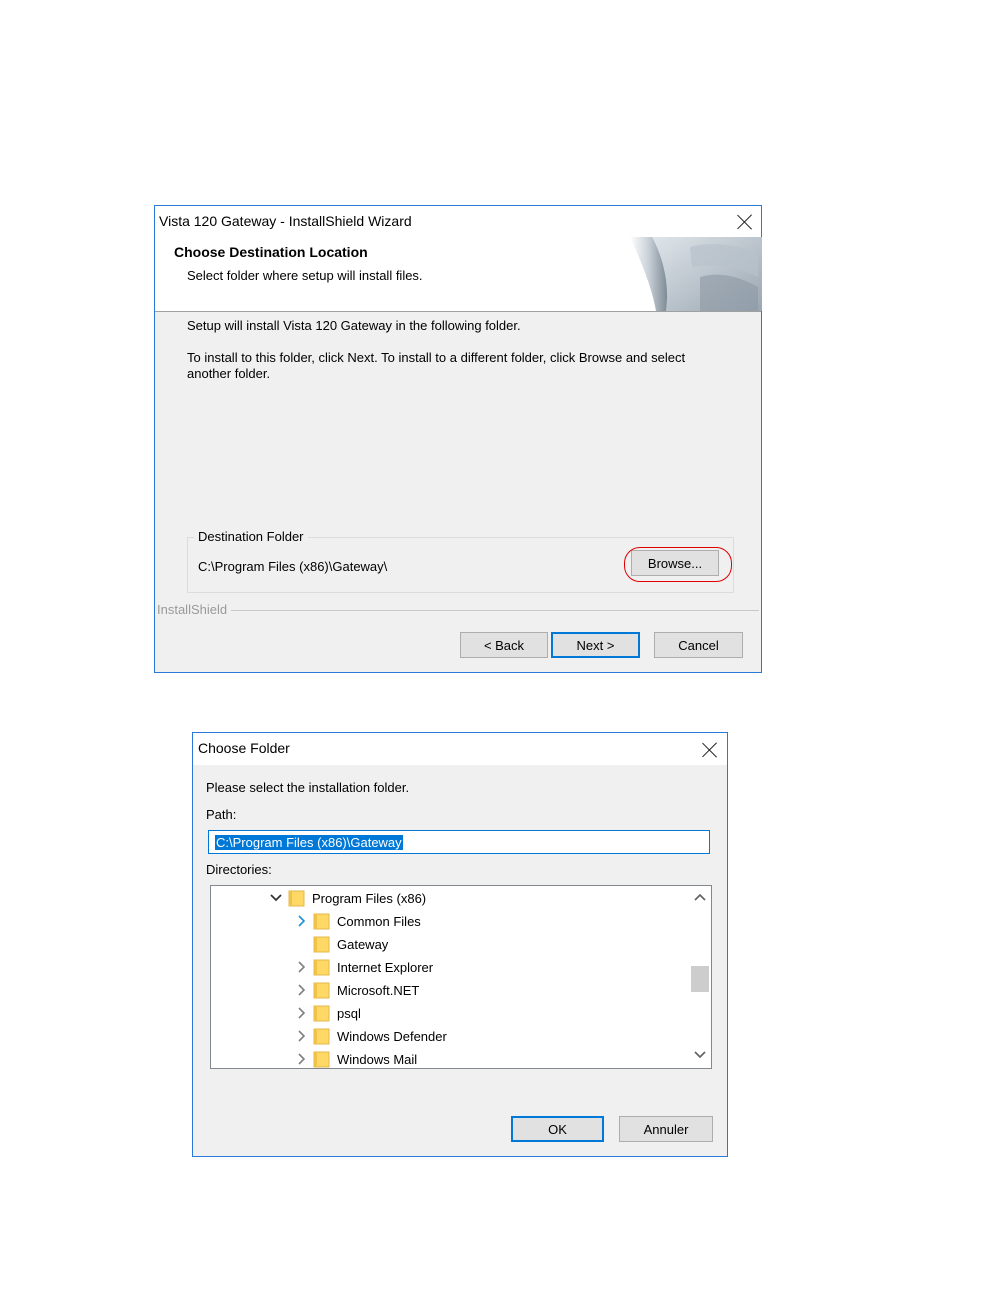 The width and height of the screenshot is (1008, 1296). Describe the element at coordinates (271, 252) in the screenshot. I see `header-title: Choose Destination Location` at that location.